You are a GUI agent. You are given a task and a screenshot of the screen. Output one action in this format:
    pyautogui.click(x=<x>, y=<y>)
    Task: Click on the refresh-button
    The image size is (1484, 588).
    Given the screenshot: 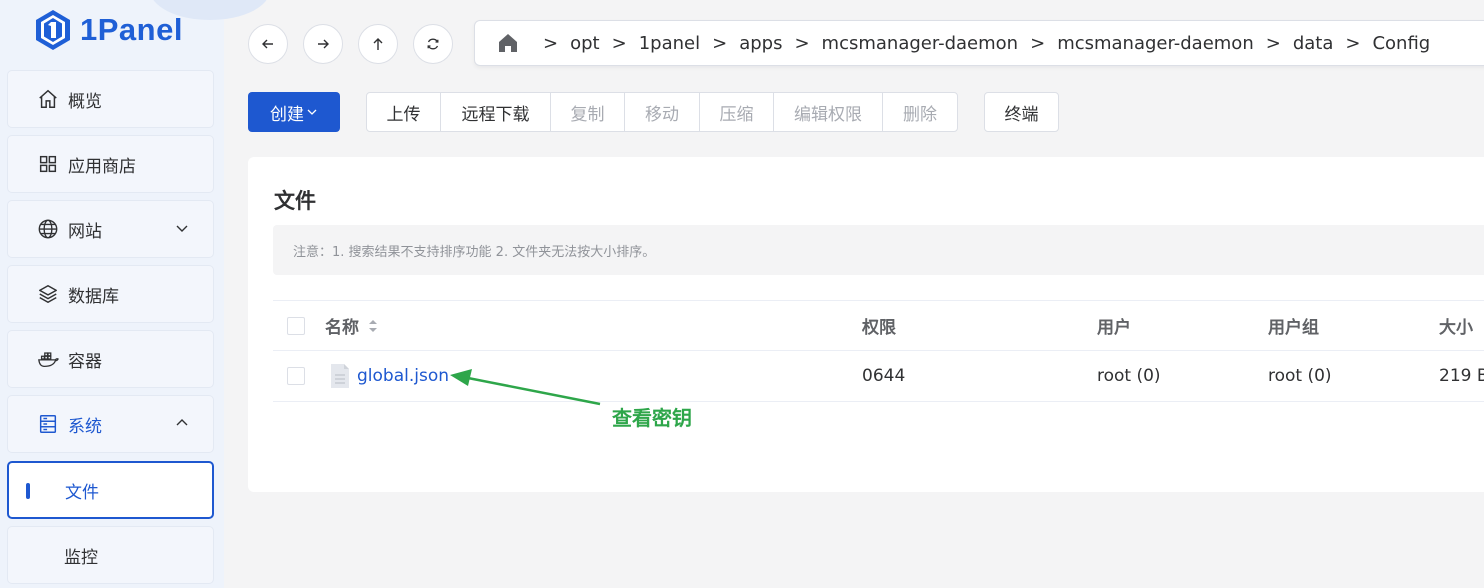 What is the action you would take?
    pyautogui.click(x=433, y=44)
    